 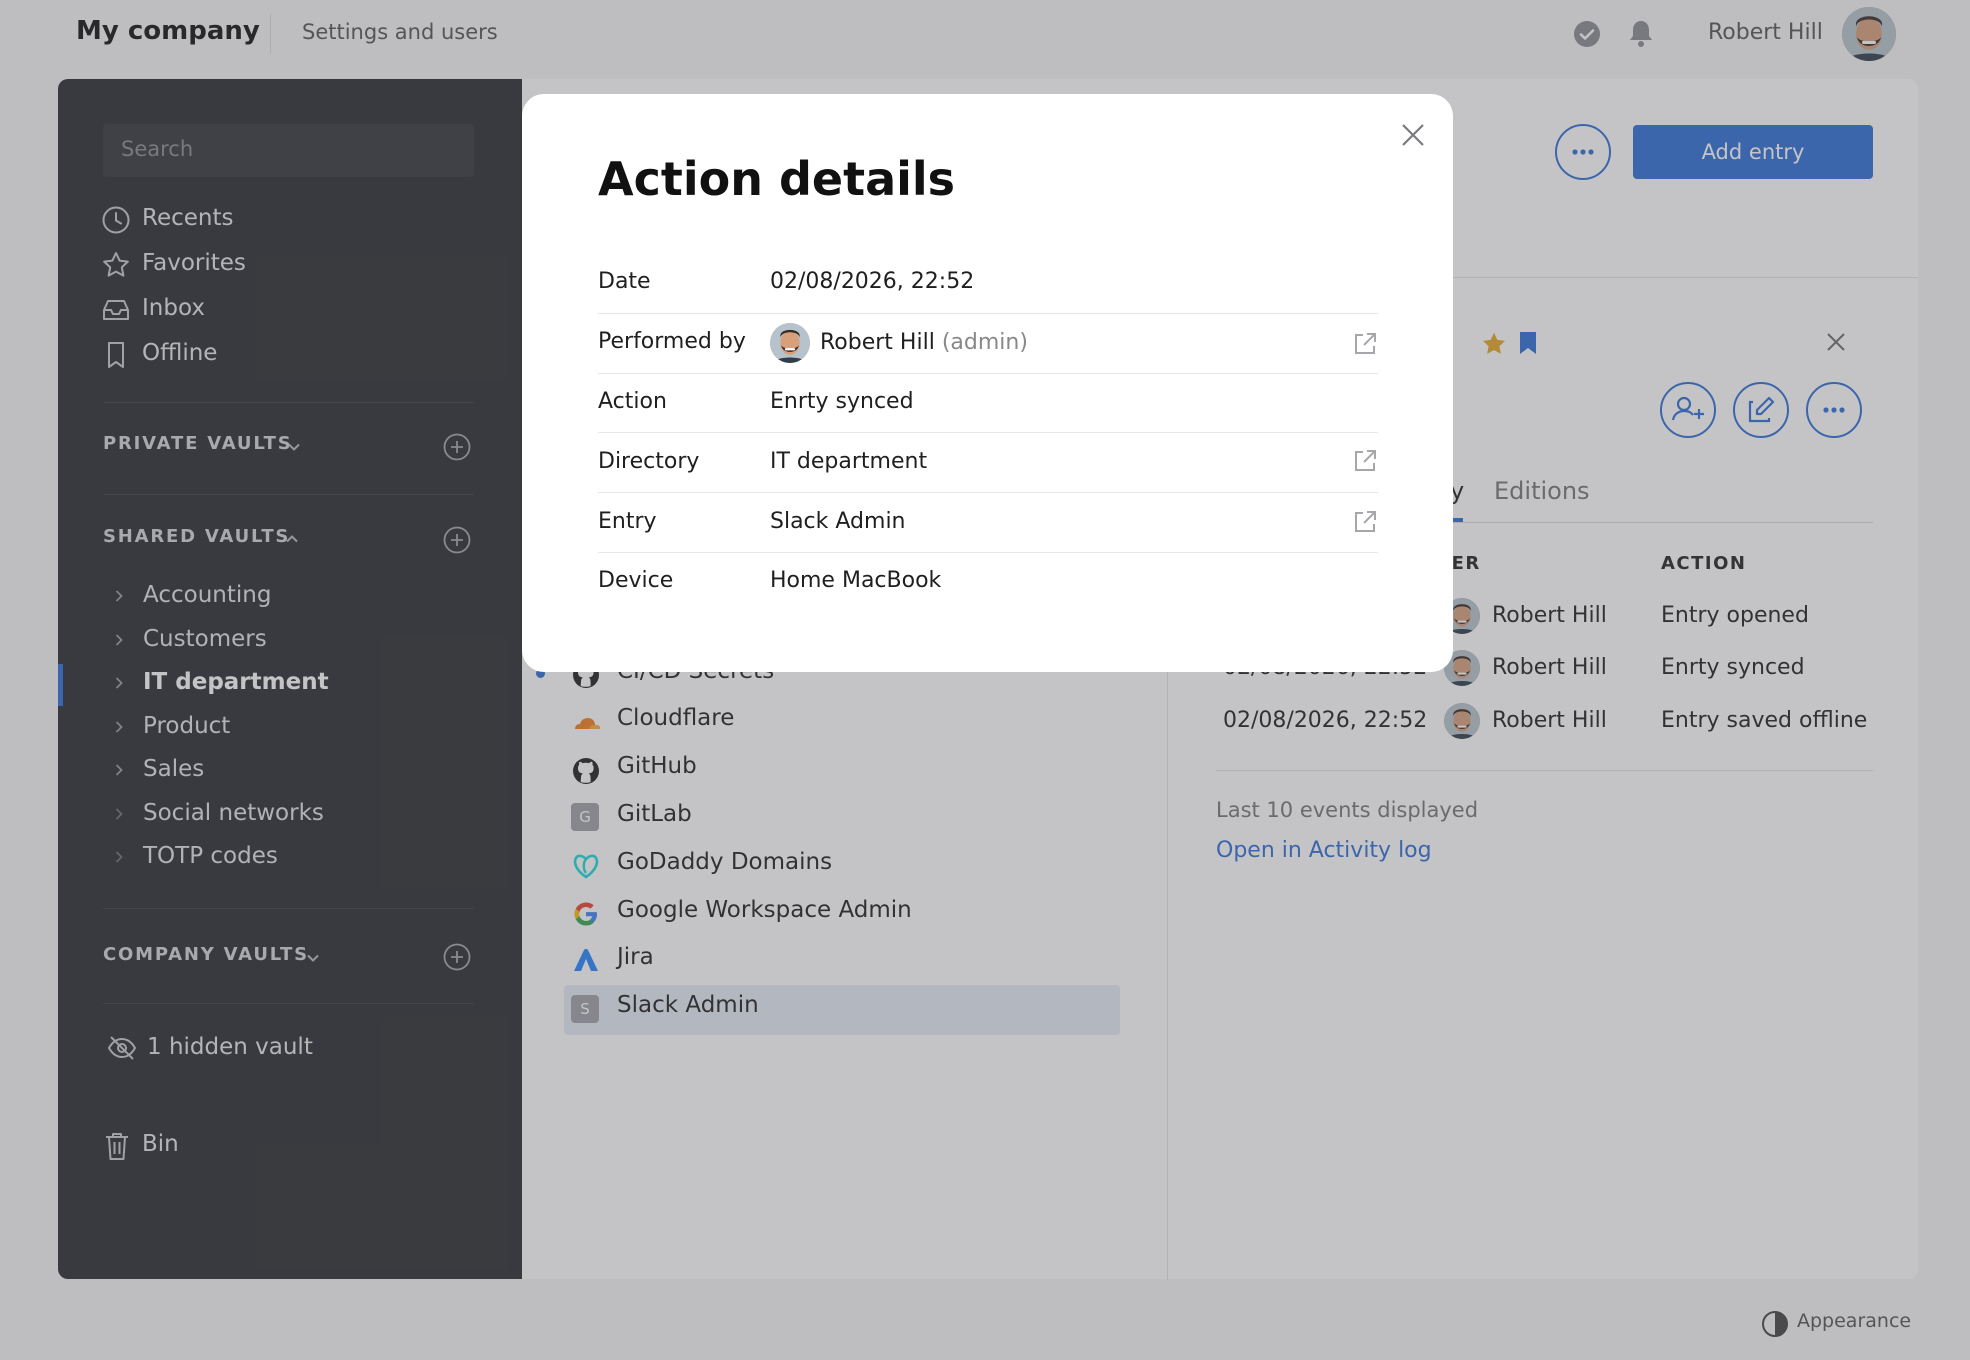 What do you see at coordinates (649, 461) in the screenshot?
I see `detail-label-directory: Directory` at bounding box center [649, 461].